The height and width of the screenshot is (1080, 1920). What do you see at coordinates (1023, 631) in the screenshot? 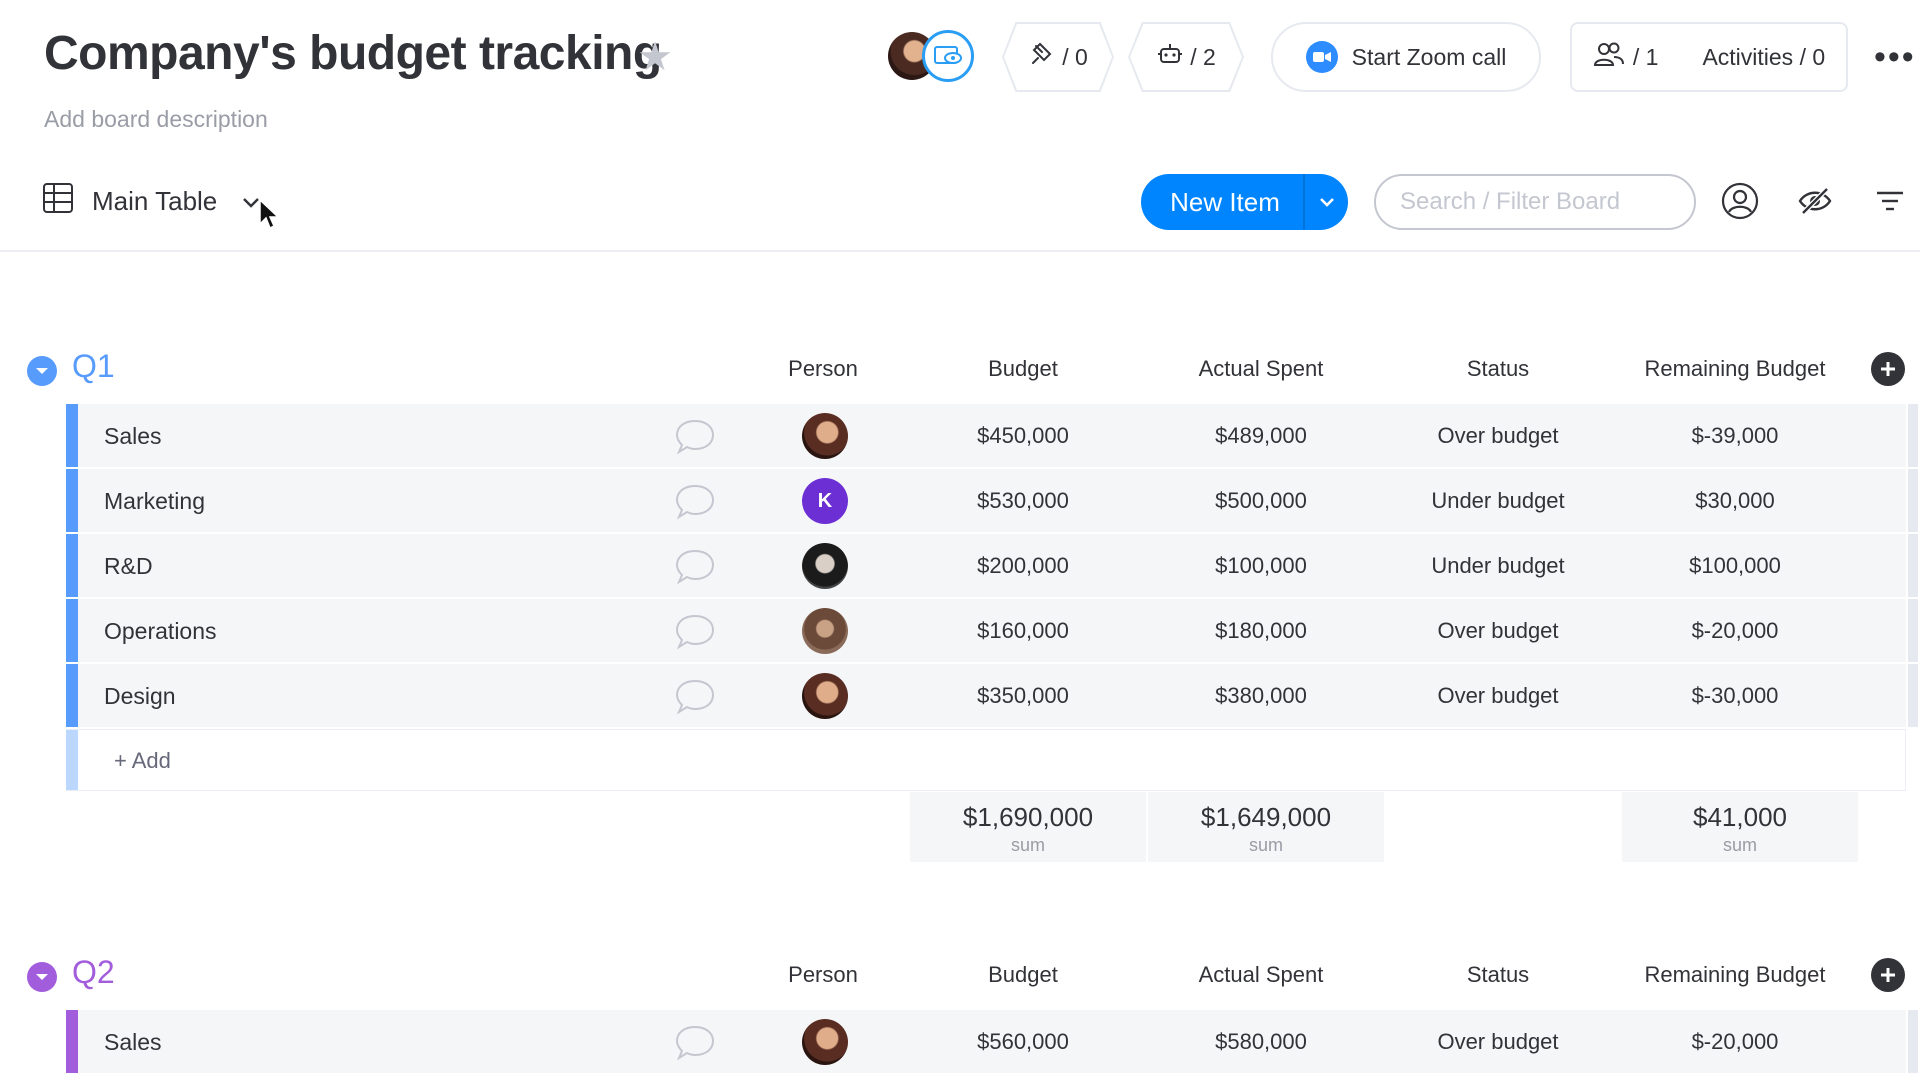
I see `budget-cell: $160,000` at bounding box center [1023, 631].